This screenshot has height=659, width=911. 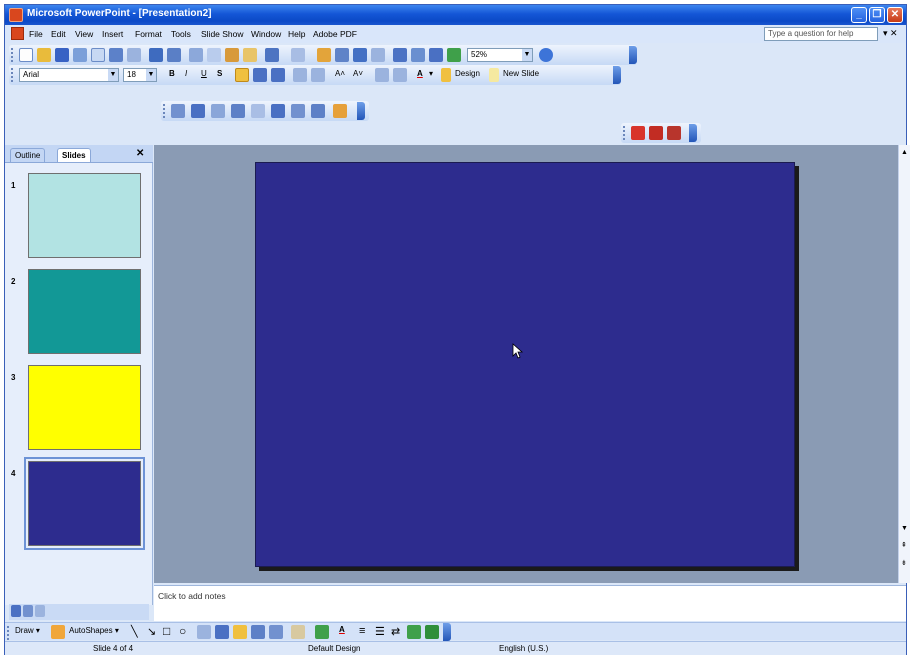 I want to click on diagram-icon, so click(x=240, y=632).